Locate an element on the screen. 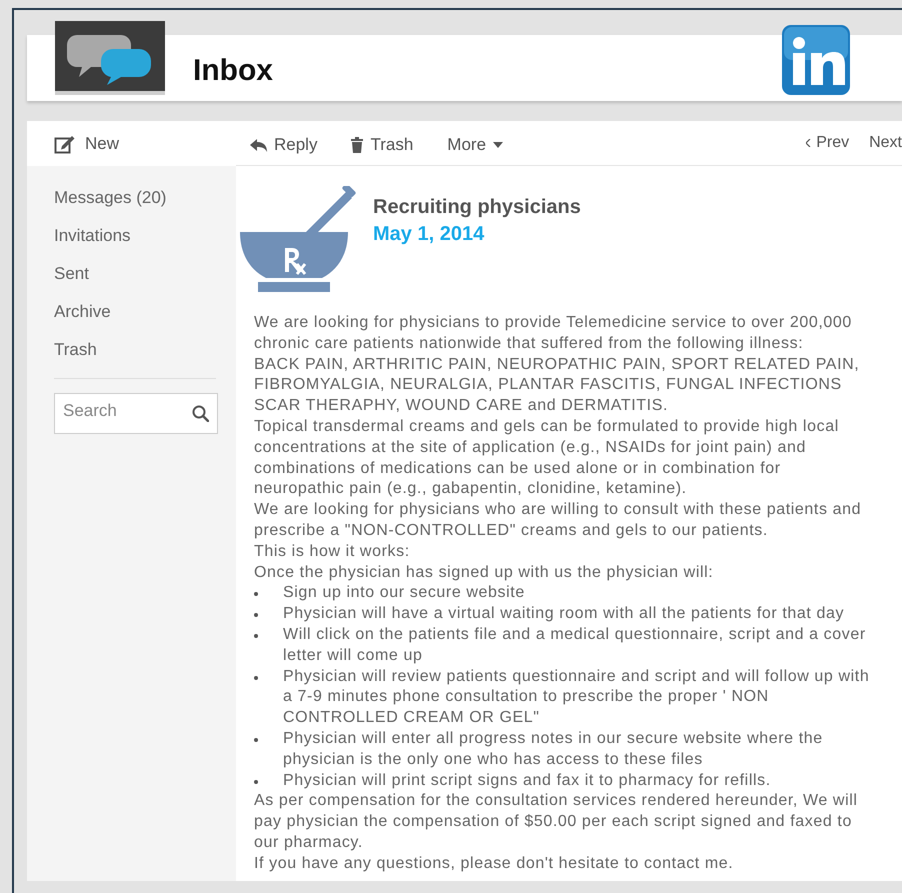 The image size is (902, 893). sidebar-item: Invitations is located at coordinates (145, 245).